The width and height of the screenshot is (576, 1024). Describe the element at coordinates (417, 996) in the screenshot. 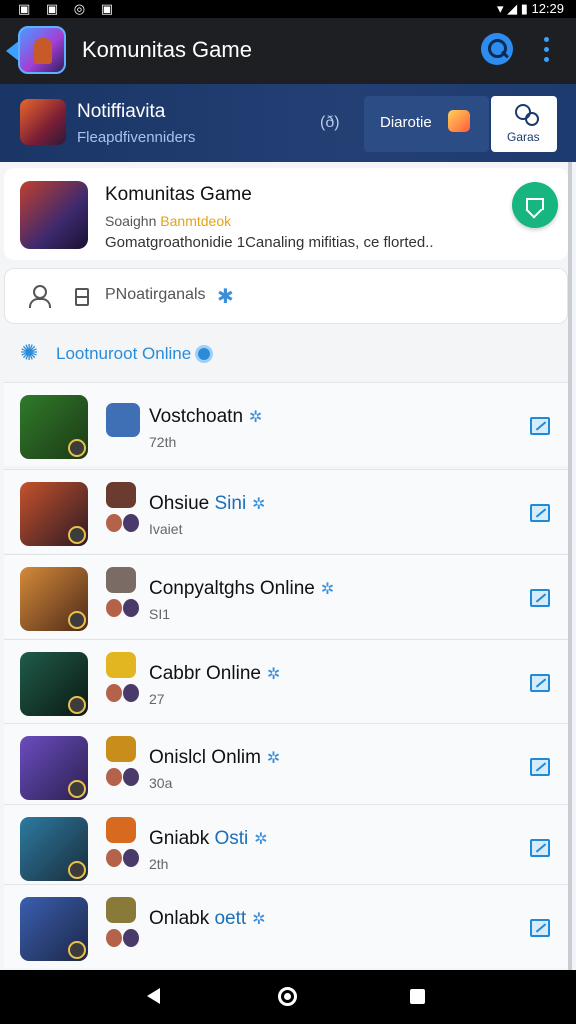

I see `nav-recents-icon` at that location.